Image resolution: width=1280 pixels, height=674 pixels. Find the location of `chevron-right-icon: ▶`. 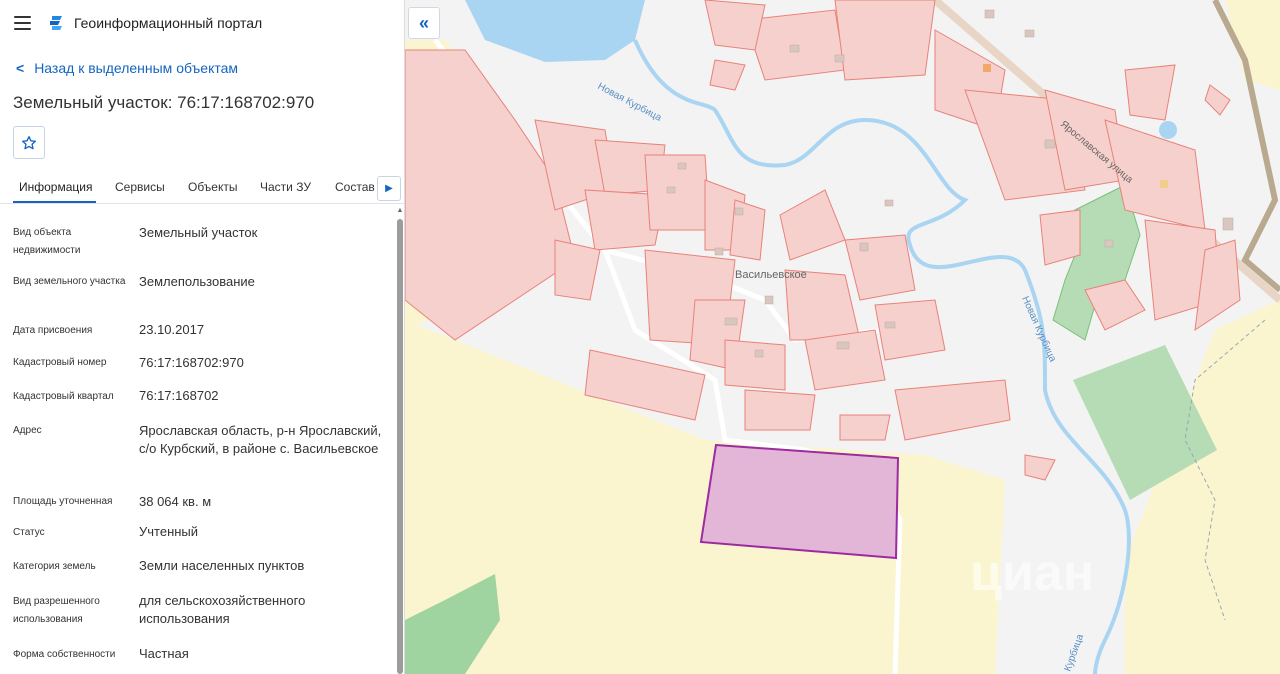

chevron-right-icon: ▶ is located at coordinates (389, 188).